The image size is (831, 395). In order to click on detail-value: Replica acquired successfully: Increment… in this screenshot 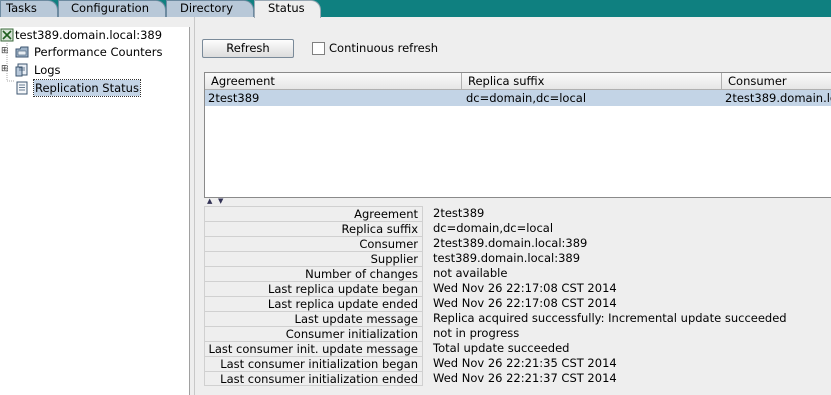, I will do `click(610, 318)`.